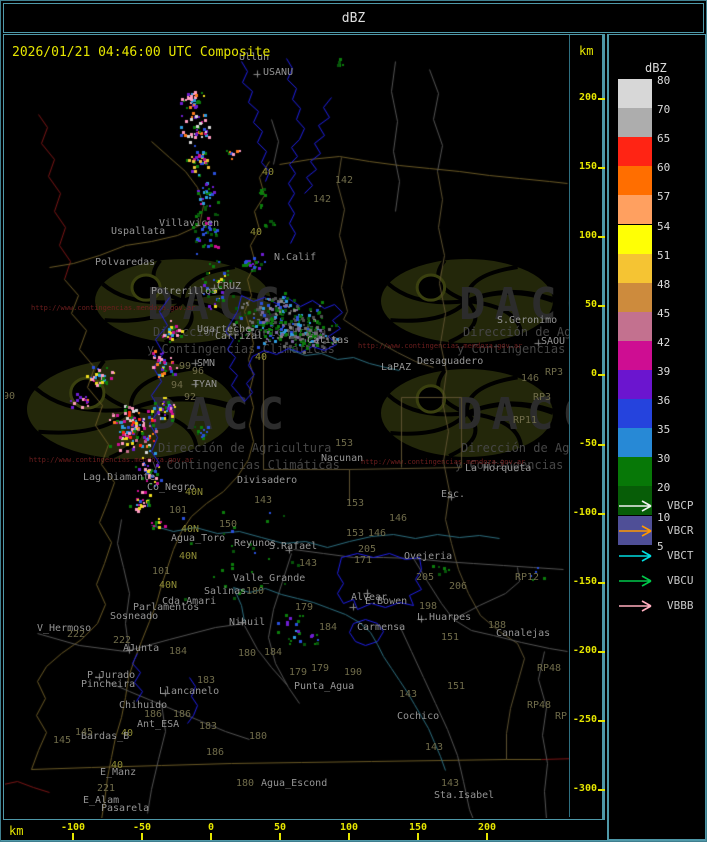 The image size is (707, 842). Describe the element at coordinates (498, 468) in the screenshot. I see `map-label-place: La Horqueta` at that location.